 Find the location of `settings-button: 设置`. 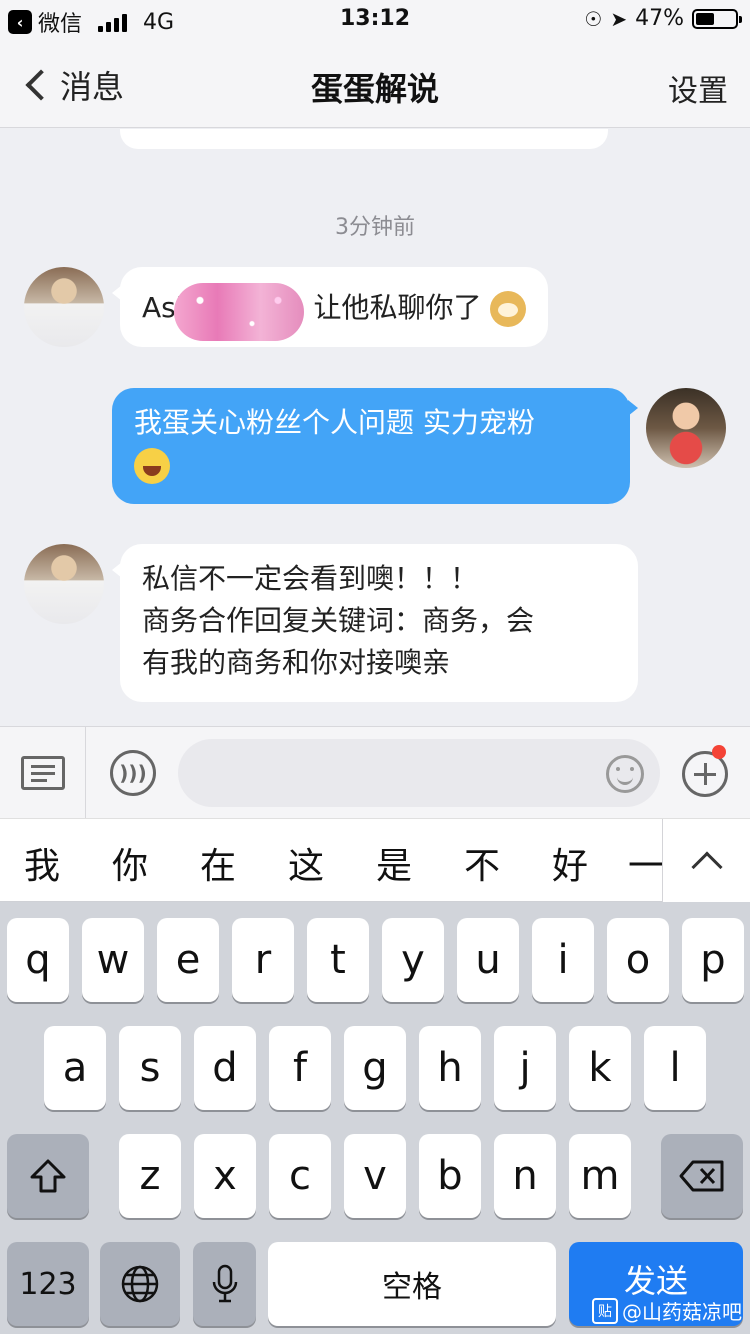

settings-button: 设置 is located at coordinates (698, 88).